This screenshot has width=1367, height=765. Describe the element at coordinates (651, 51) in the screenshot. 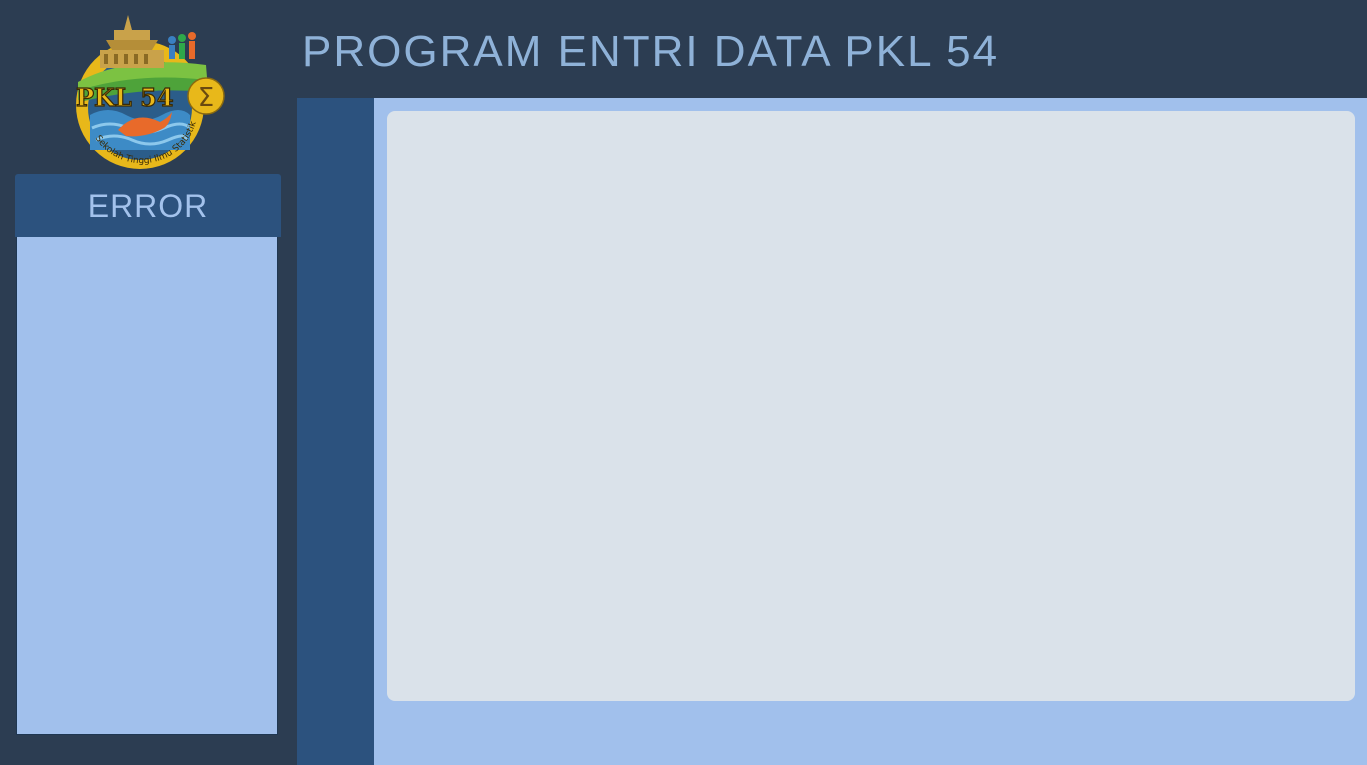

I see `page-title: PROGRAM ENTRI DATA PKL 54` at that location.